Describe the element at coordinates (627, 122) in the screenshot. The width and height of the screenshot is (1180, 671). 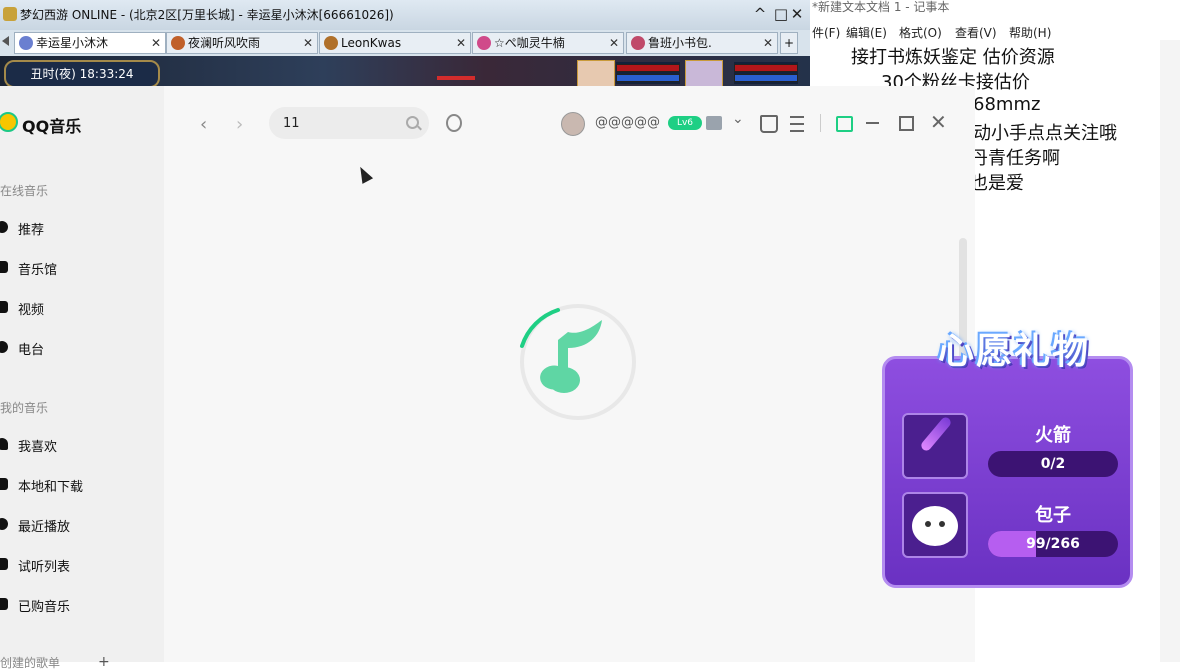
I see `username: @@@@@` at that location.